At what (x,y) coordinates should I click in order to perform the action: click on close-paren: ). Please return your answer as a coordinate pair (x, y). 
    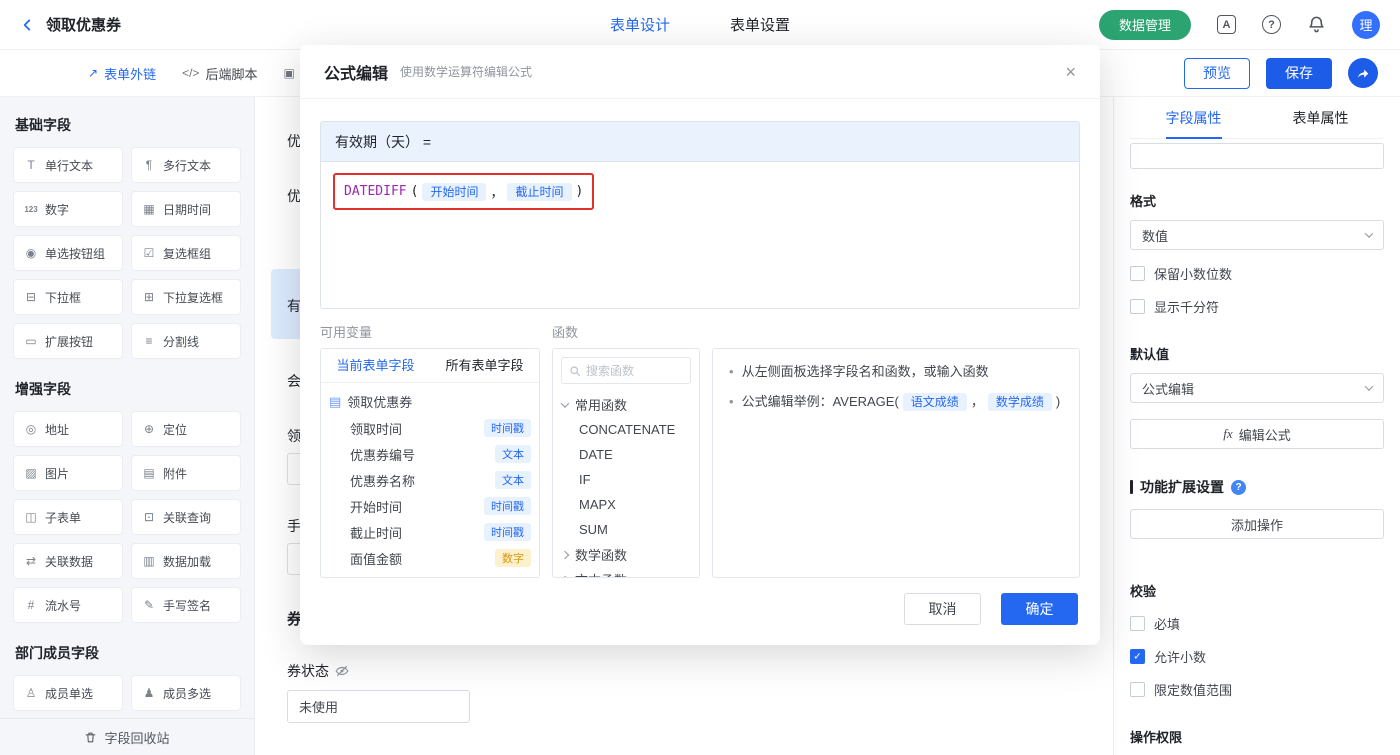
    Looking at the image, I should click on (579, 191).